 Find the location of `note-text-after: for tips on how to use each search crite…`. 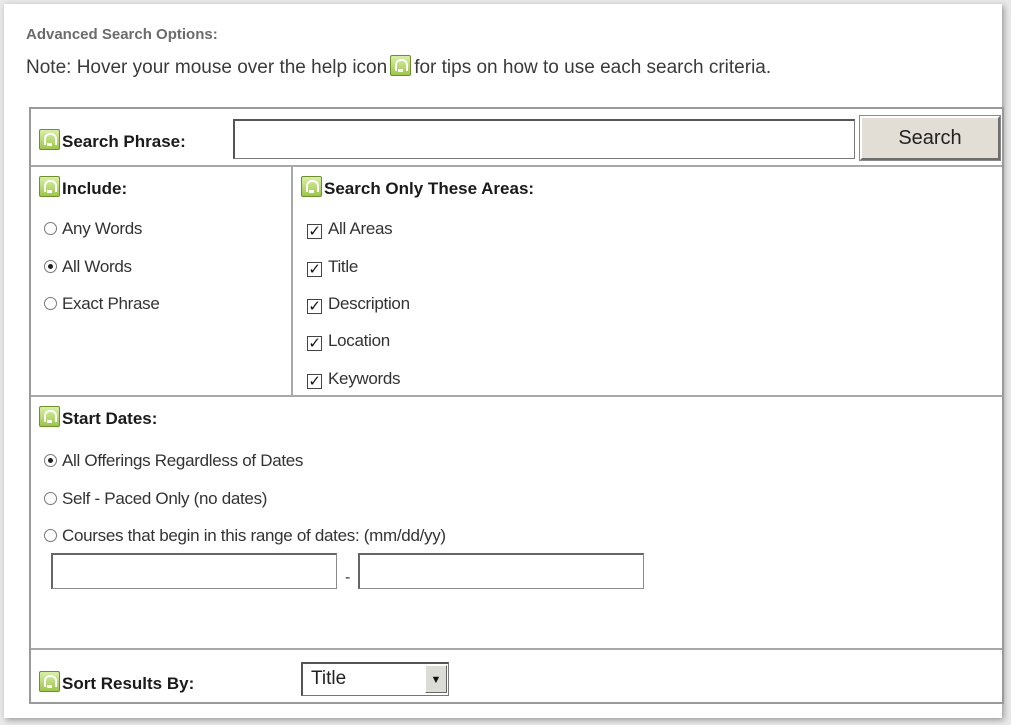

note-text-after: for tips on how to use each search crite… is located at coordinates (593, 67).